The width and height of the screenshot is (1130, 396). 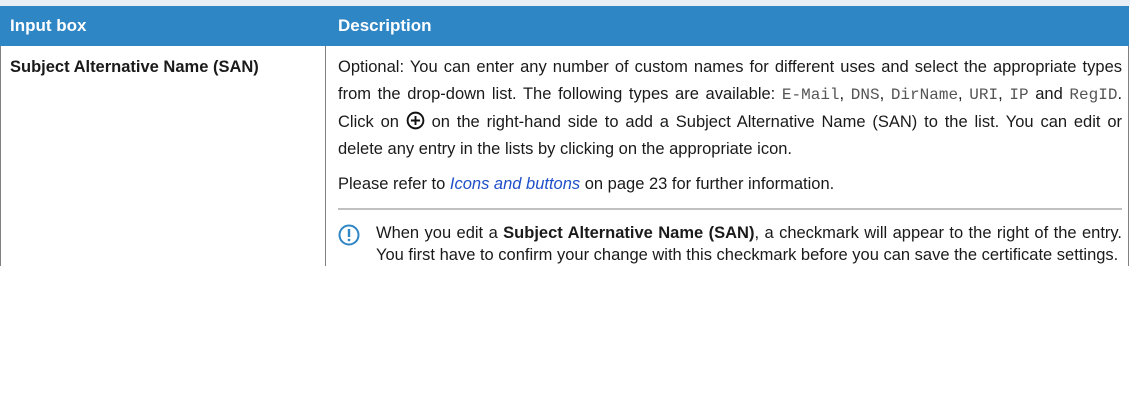 I want to click on text: When you edit a, so click(x=440, y=233).